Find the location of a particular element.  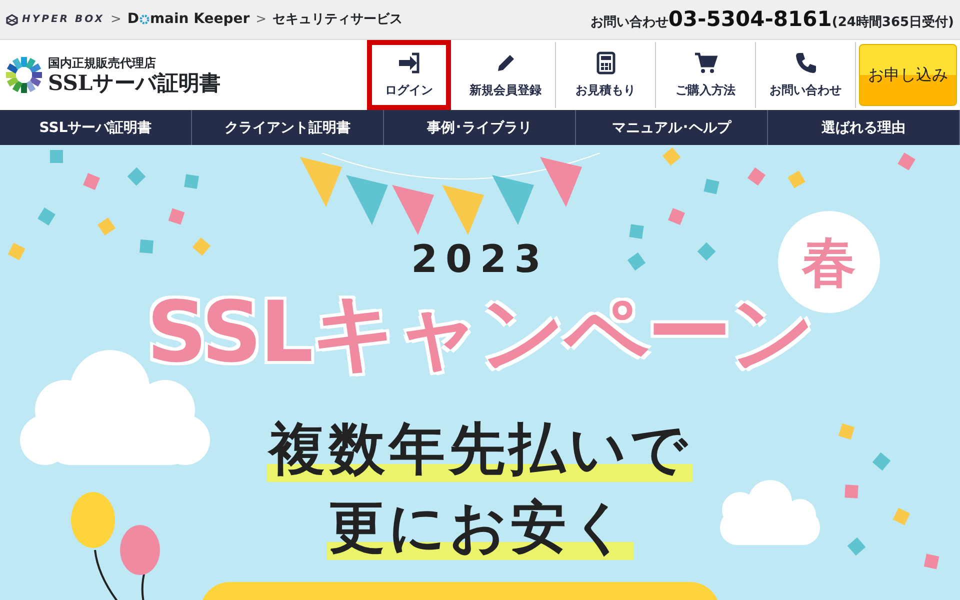

hours-note: (24時間365日受付) is located at coordinates (893, 23).